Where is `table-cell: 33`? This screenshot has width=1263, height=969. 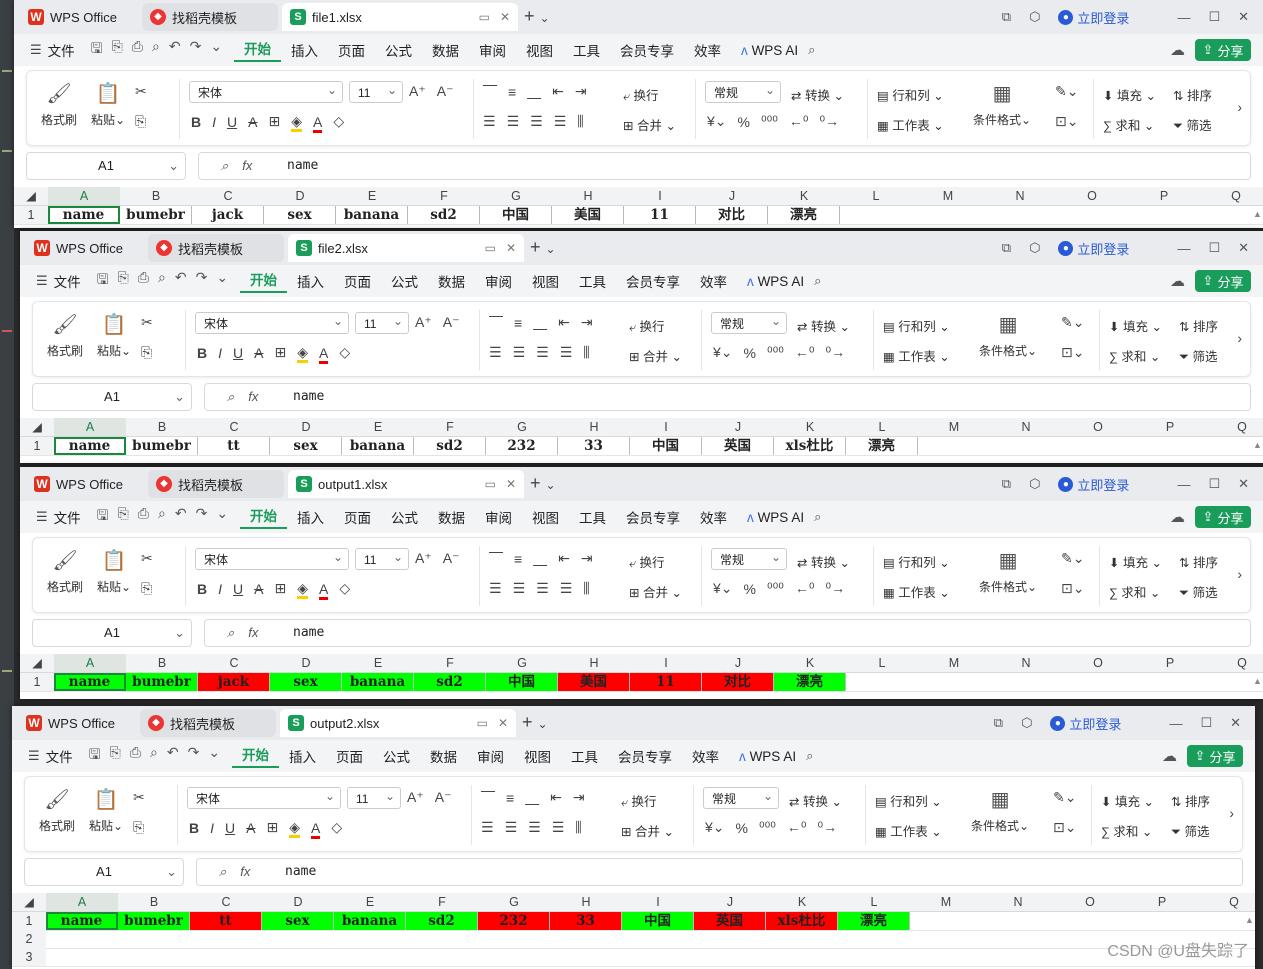 table-cell: 33 is located at coordinates (594, 446).